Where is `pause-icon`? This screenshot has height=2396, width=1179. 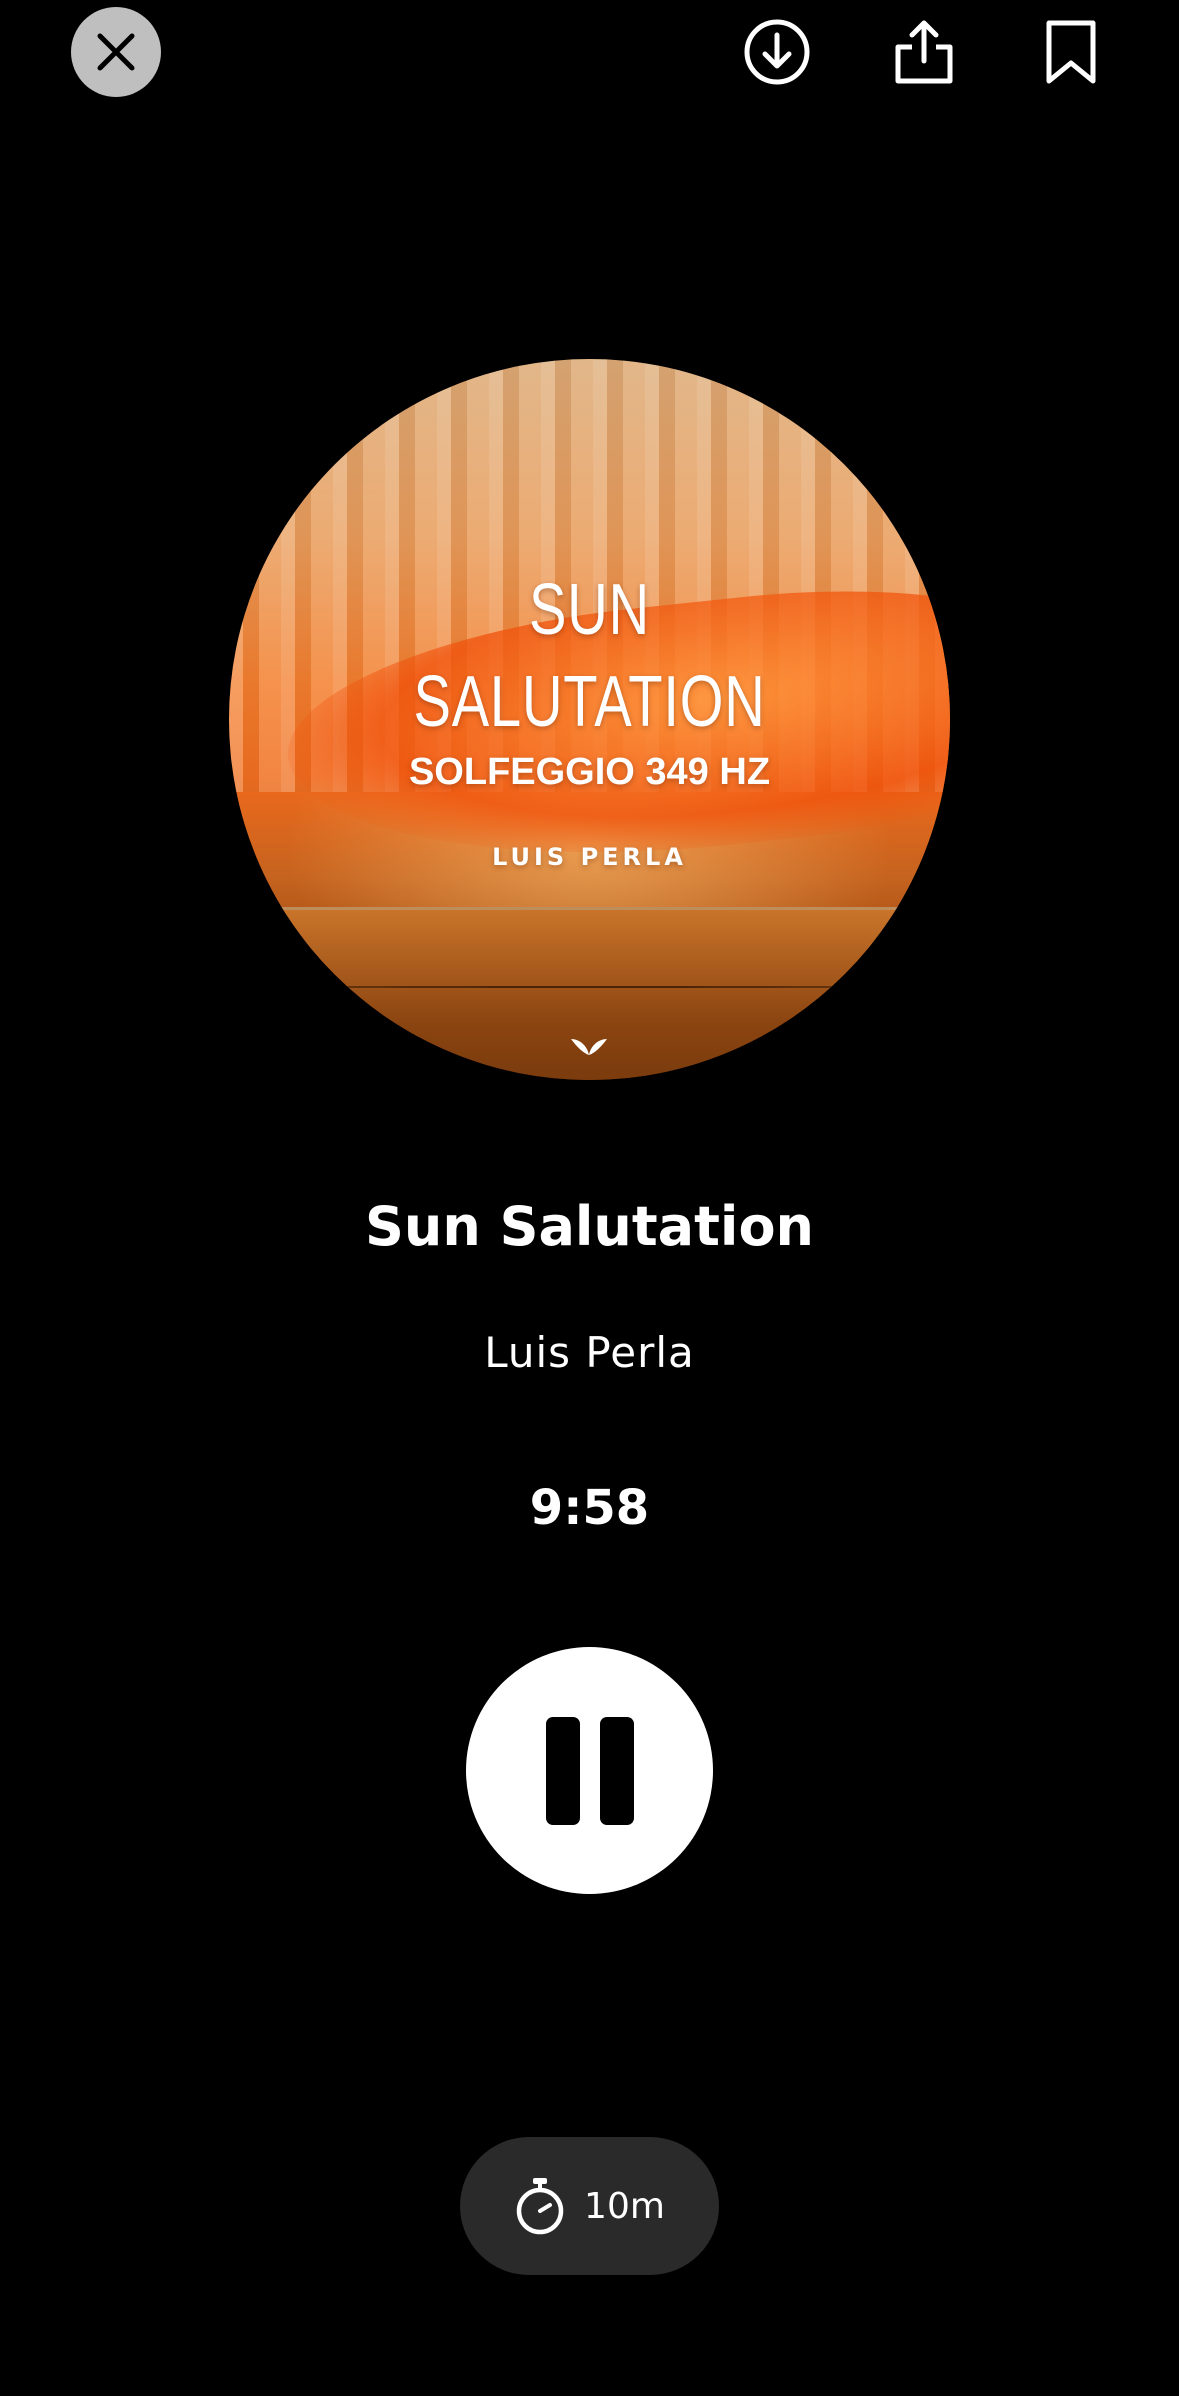 pause-icon is located at coordinates (589, 1770).